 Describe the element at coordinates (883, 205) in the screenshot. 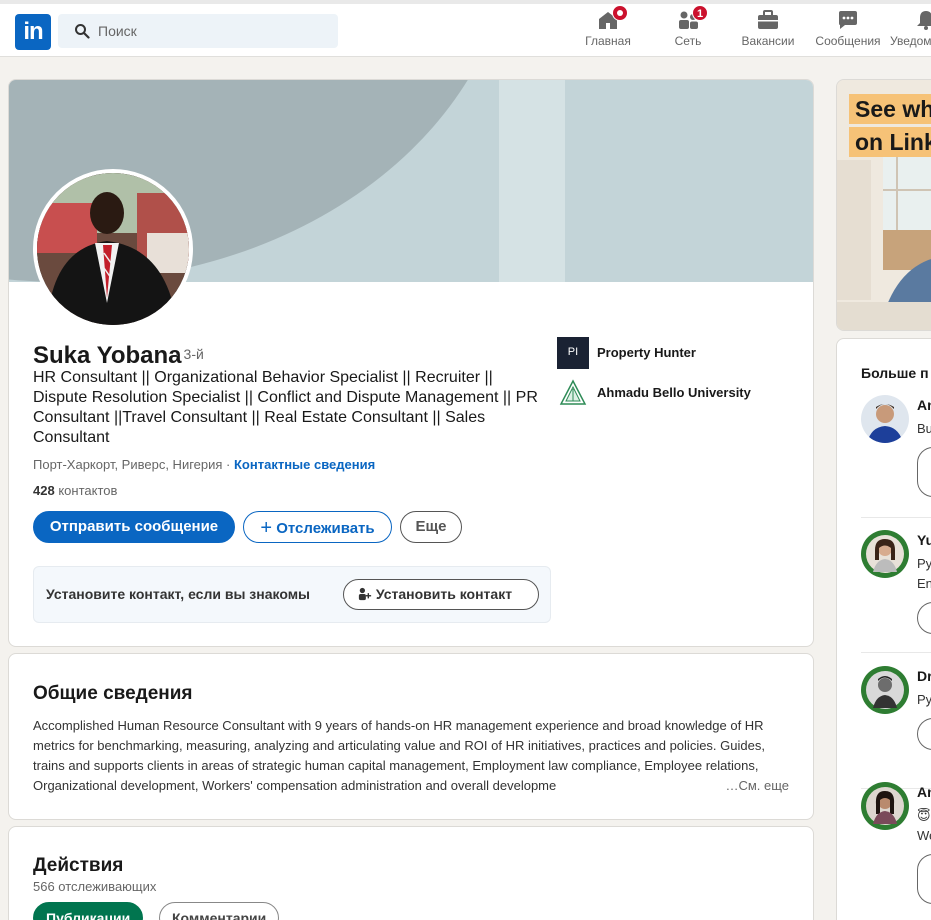

I see `sidebar-ad: See wh on Link` at that location.